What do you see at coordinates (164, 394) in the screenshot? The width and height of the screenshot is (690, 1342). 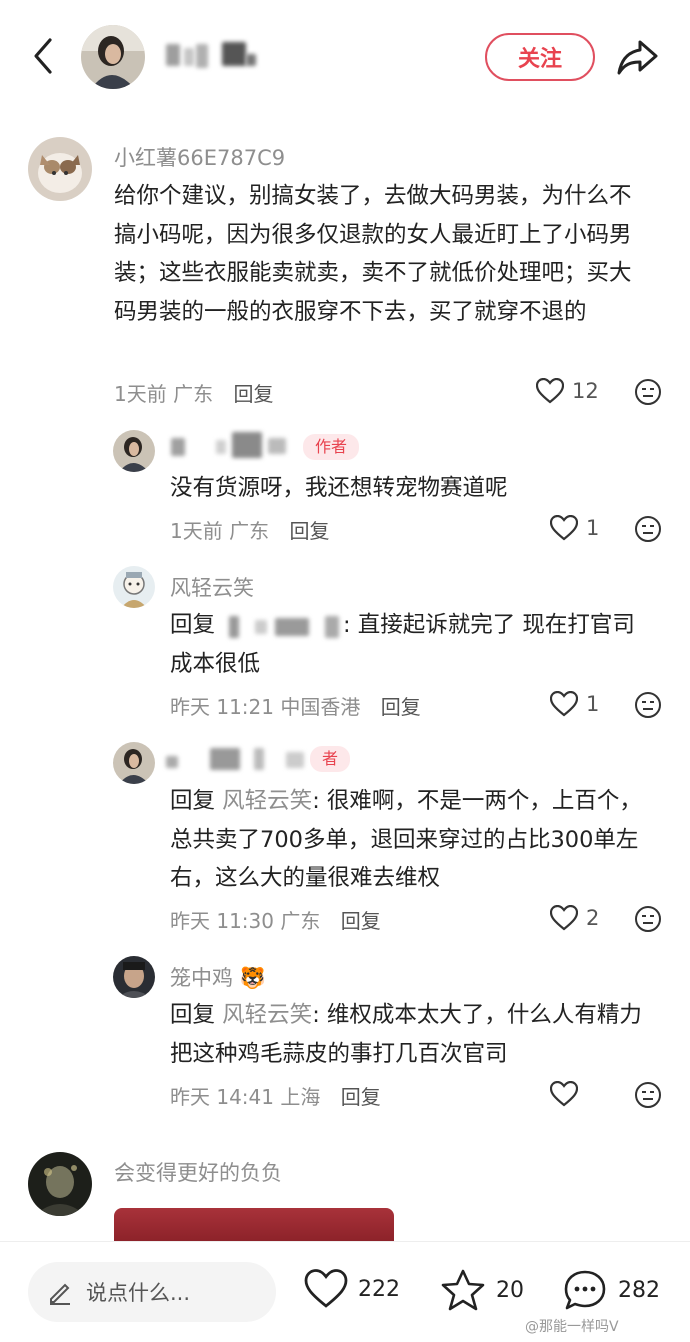 I see `comment-time-location: 1天前 广东` at bounding box center [164, 394].